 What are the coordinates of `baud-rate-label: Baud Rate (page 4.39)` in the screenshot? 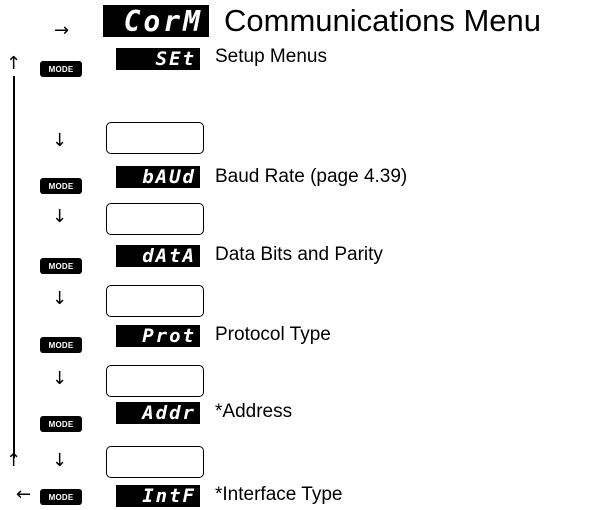 It's located at (311, 176).